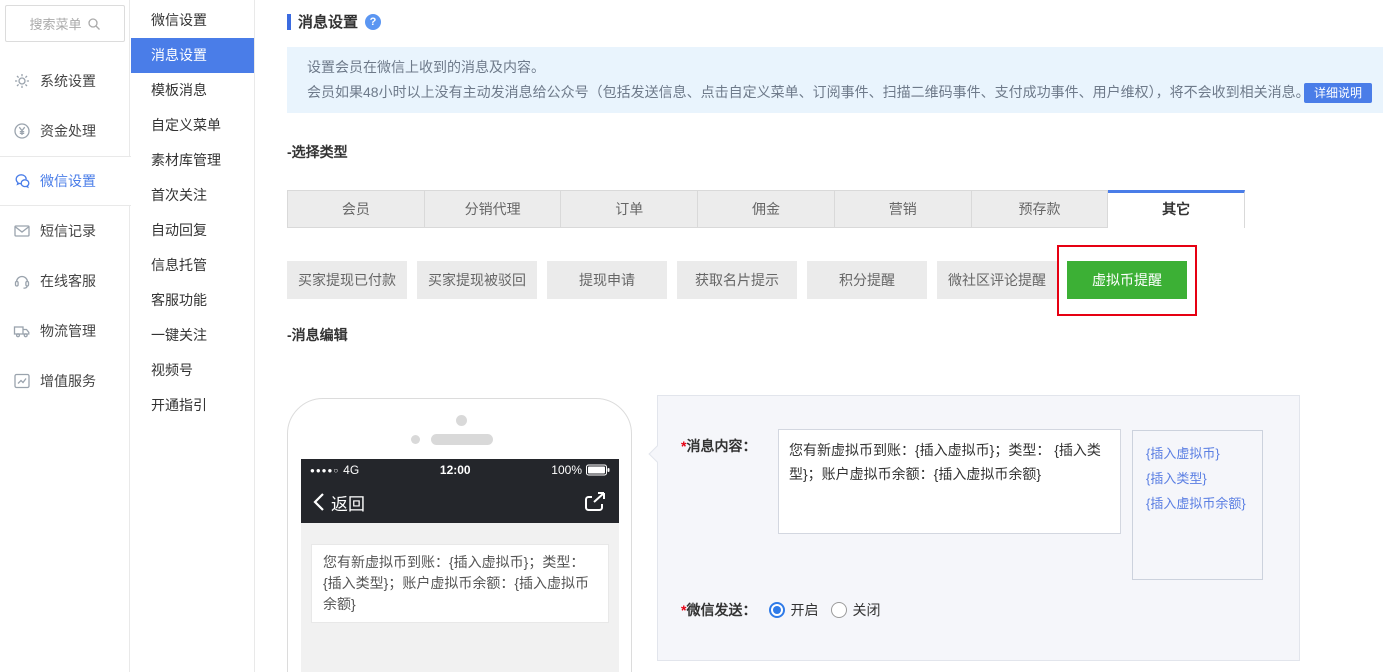 This screenshot has width=1385, height=672. I want to click on phone-nav-bar: 返回, so click(460, 502).